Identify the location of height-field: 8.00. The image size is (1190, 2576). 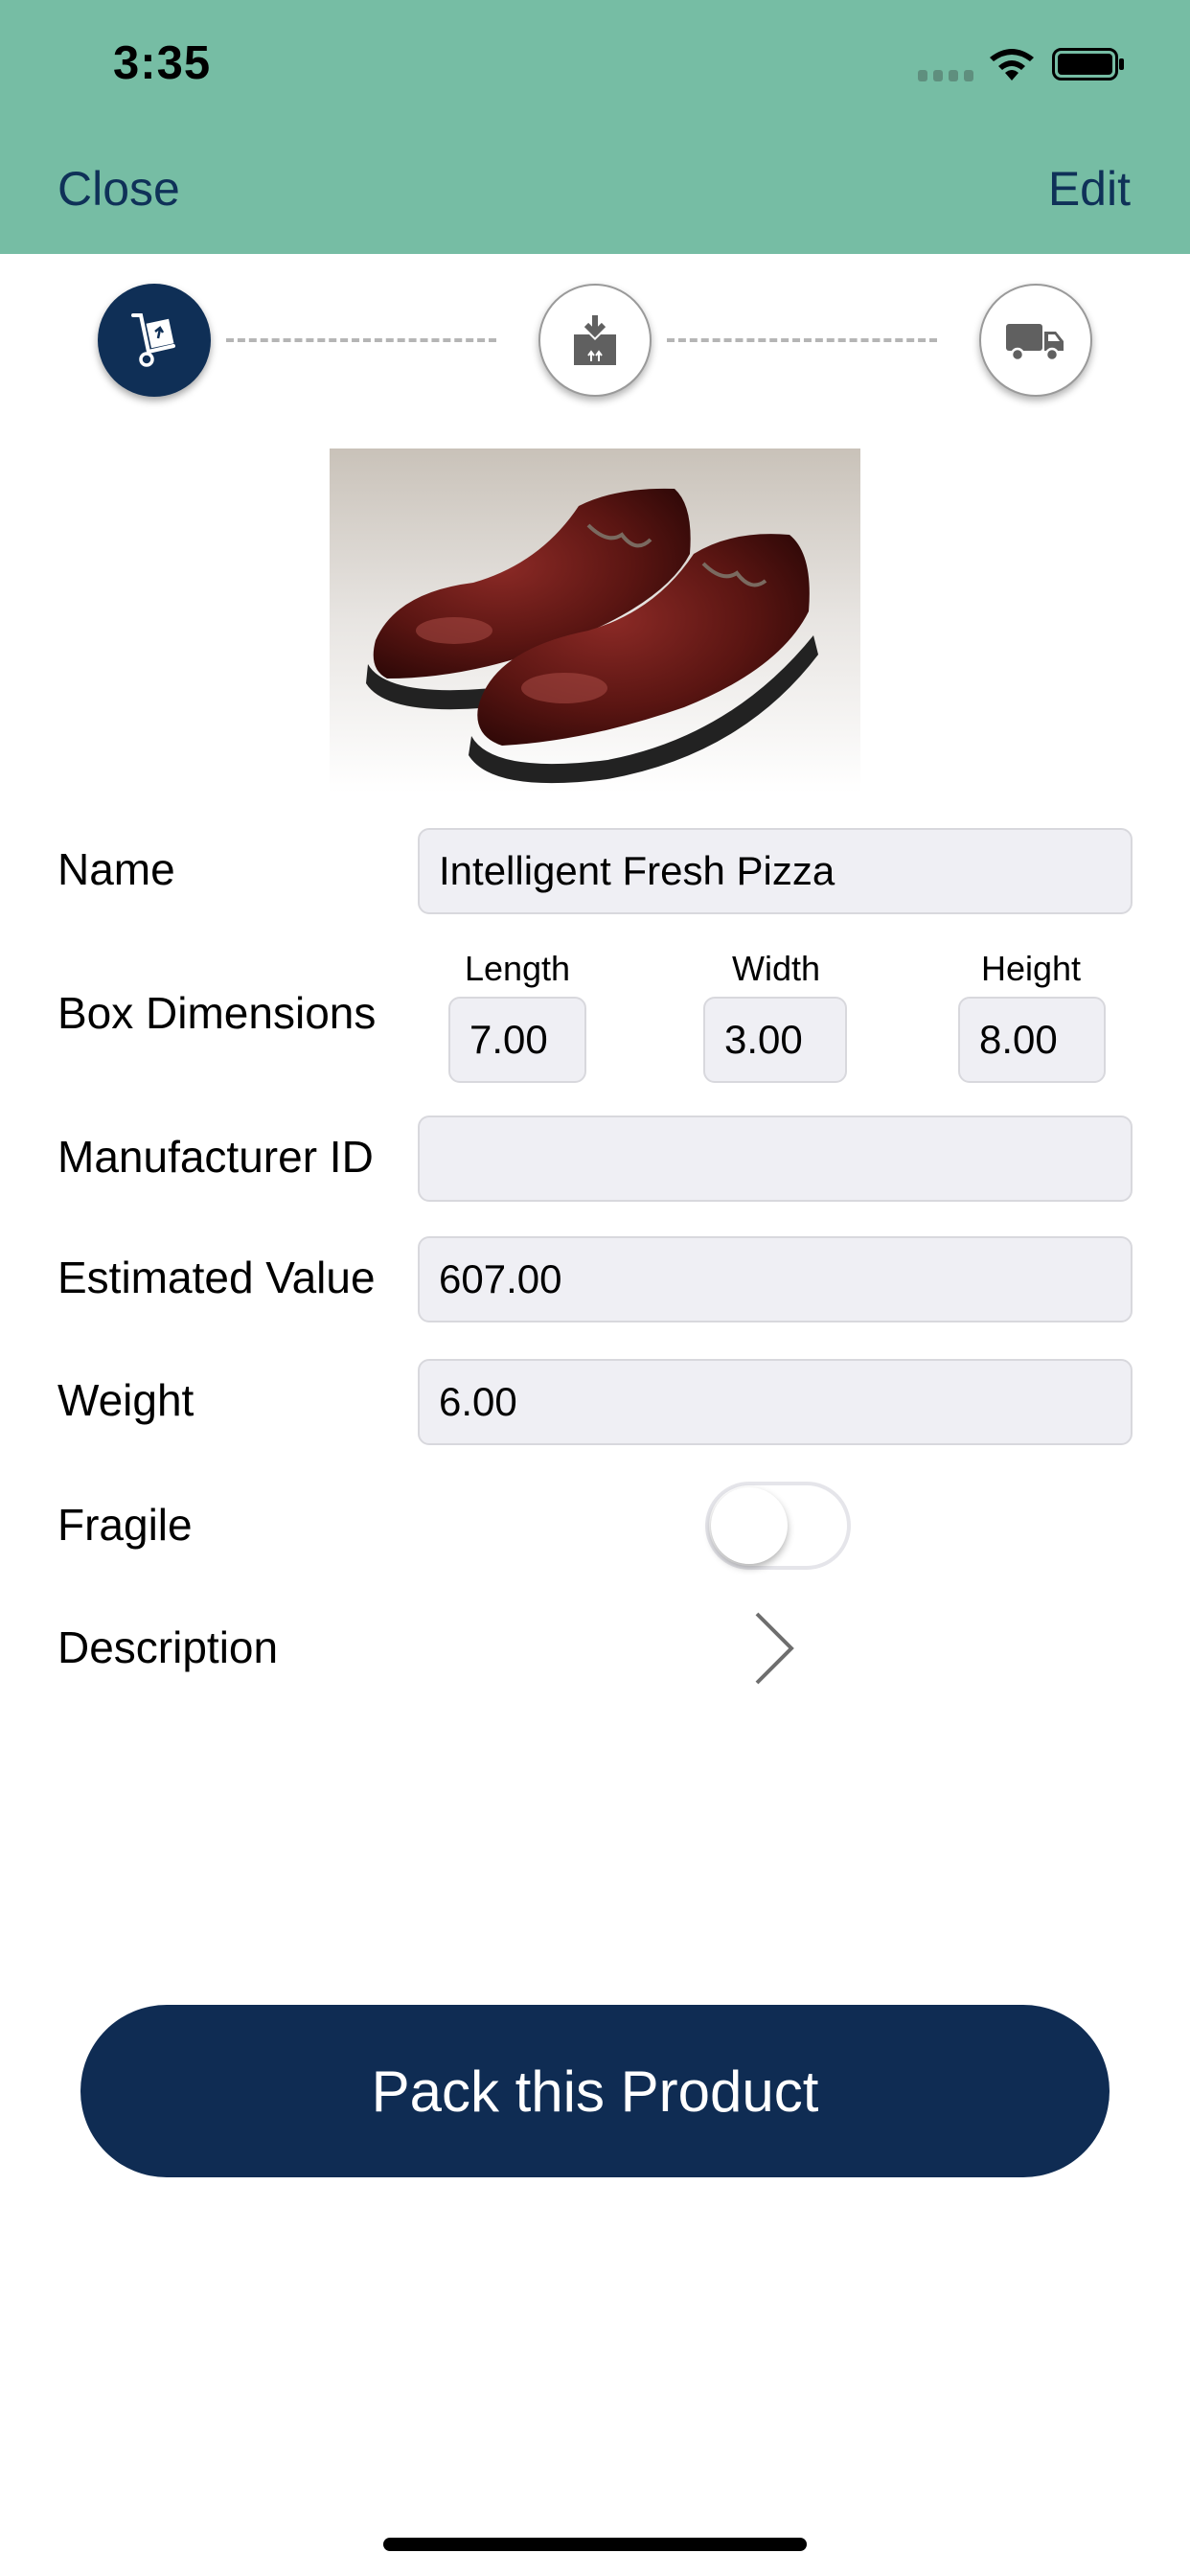
(1032, 1040).